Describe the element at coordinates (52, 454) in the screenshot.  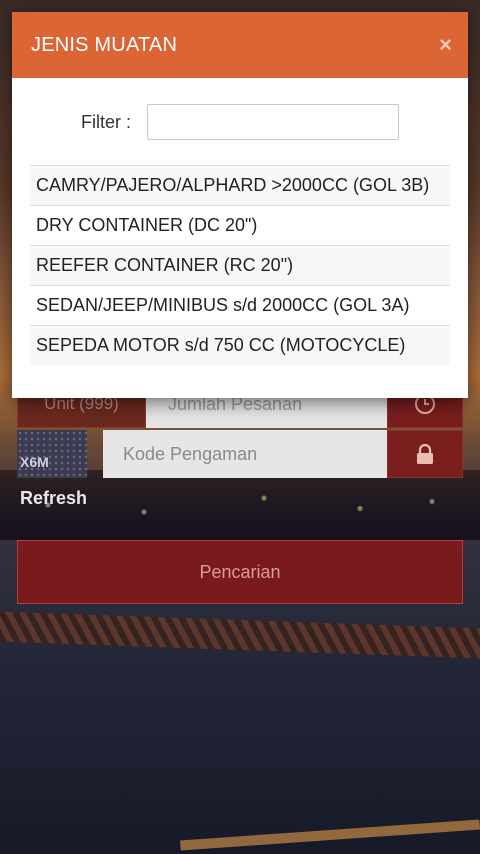
I see `captcha-image: X6M` at that location.